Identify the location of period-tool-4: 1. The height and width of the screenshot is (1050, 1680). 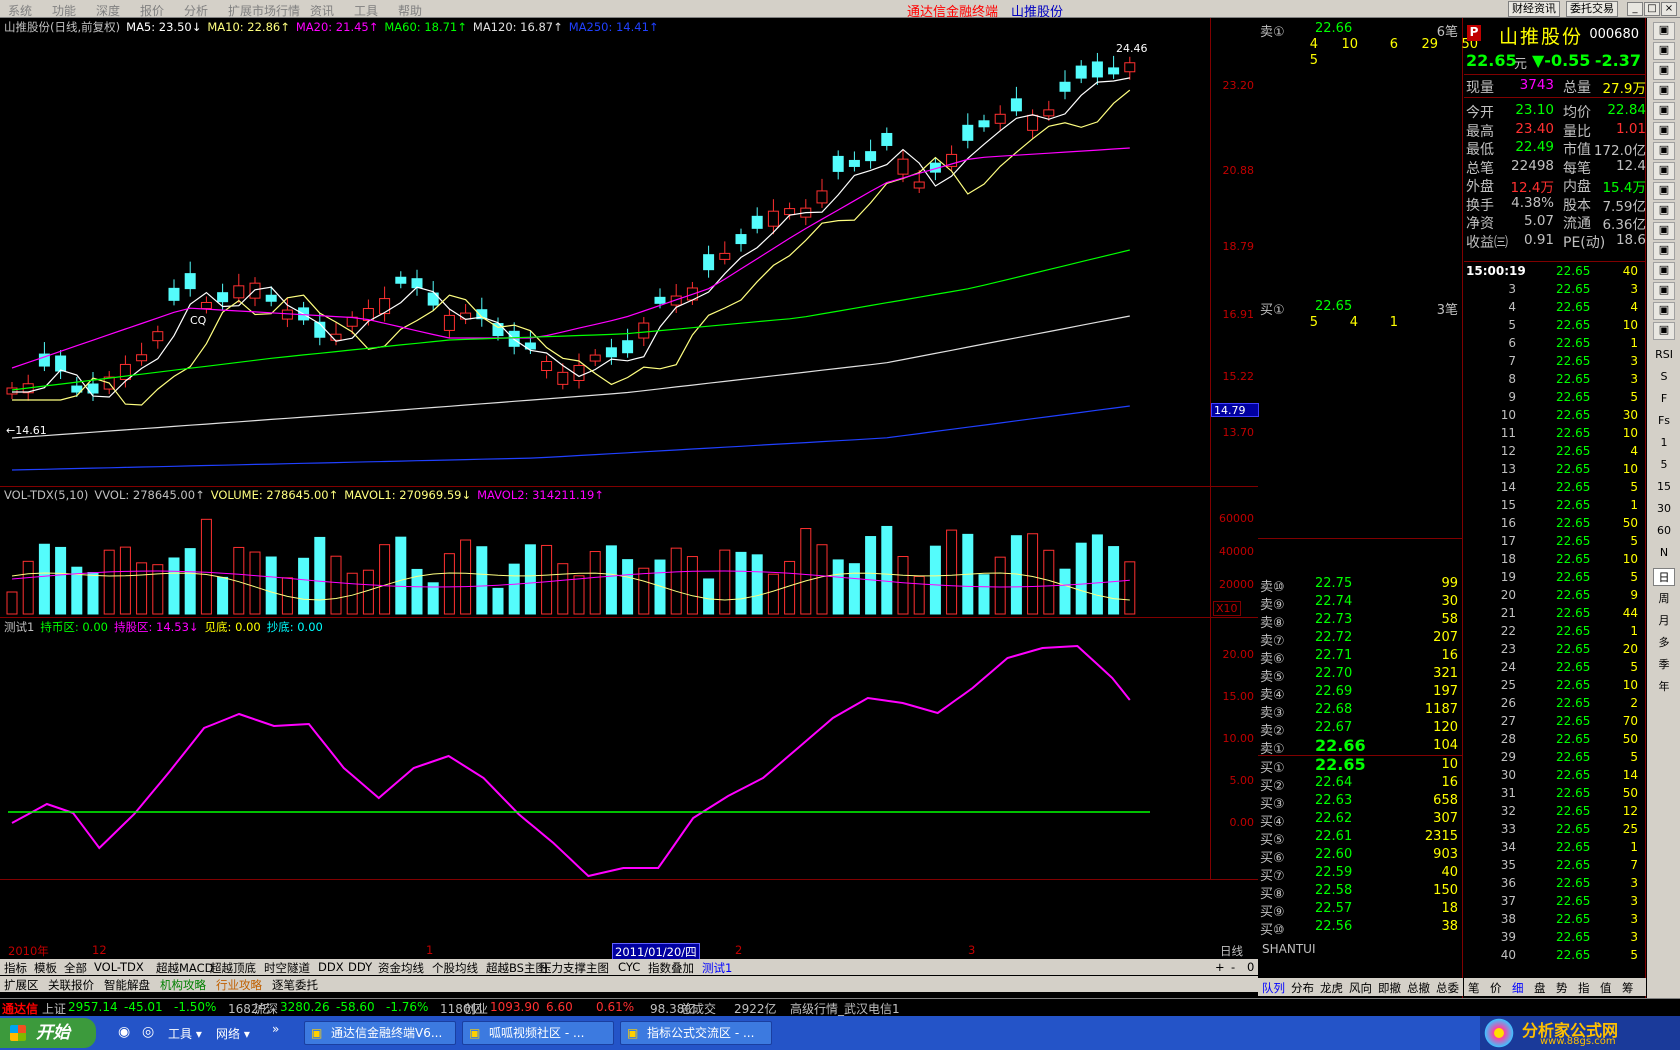
(1664, 445).